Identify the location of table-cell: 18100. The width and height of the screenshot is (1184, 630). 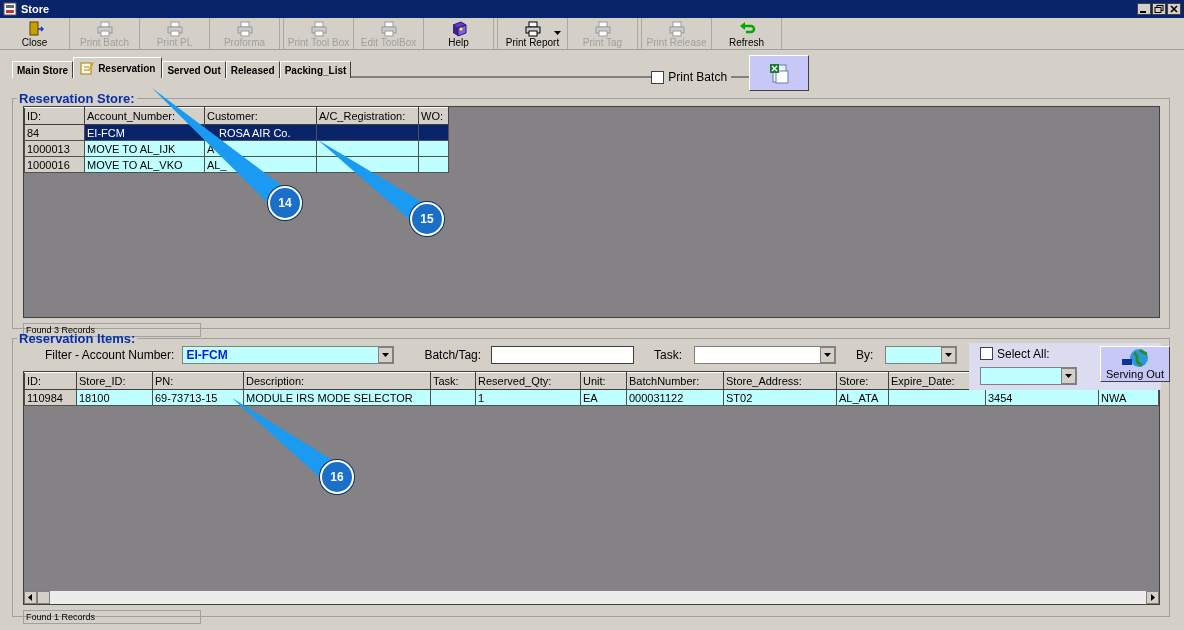
(94, 397).